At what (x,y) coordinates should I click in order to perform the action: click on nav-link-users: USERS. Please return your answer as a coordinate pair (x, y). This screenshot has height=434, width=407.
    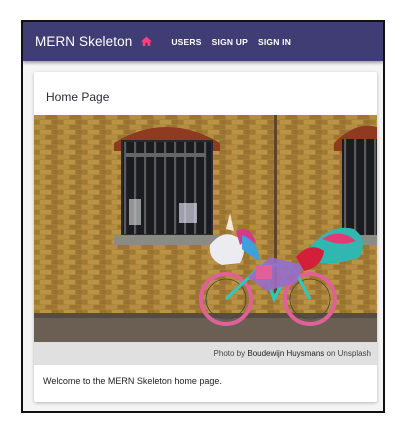
    Looking at the image, I should click on (186, 42).